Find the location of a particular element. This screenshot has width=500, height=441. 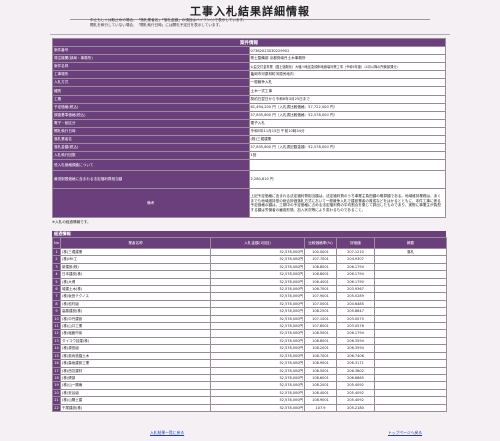

bid-company-name: (株)MK工 is located at coordinates (135, 259).